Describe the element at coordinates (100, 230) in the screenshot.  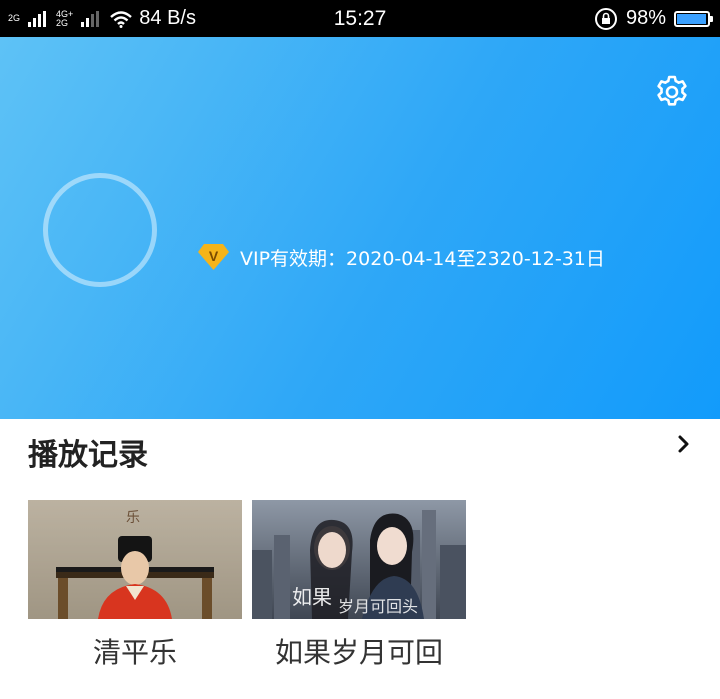
I see `avatar` at that location.